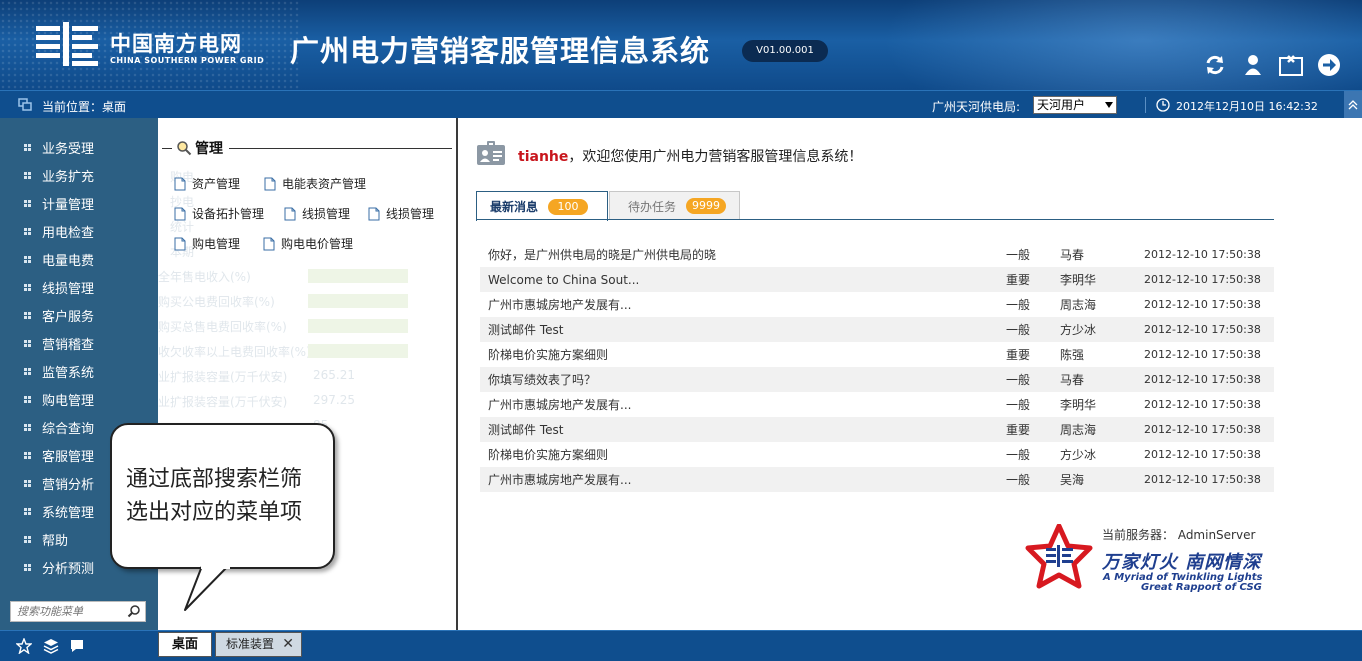 The image size is (1362, 661). Describe the element at coordinates (84, 107) in the screenshot. I see `breadcrumb: 当前位置：桌面` at that location.